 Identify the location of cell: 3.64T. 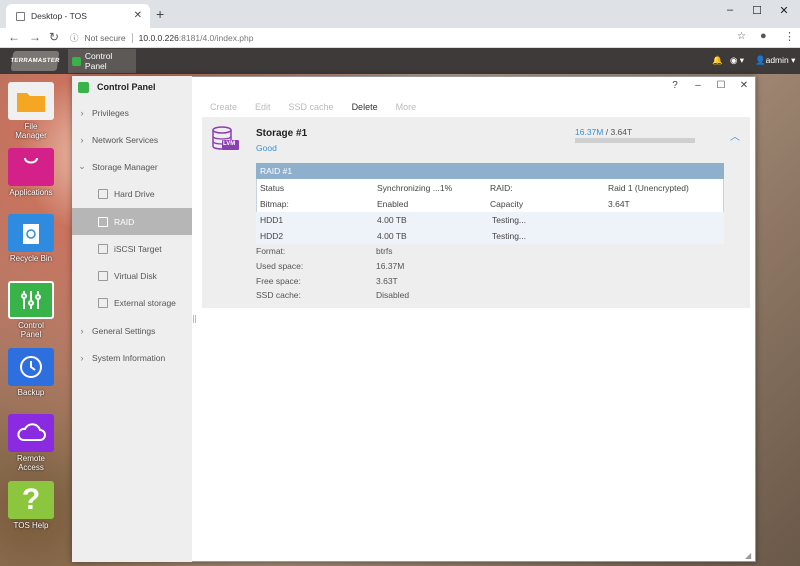
(619, 204).